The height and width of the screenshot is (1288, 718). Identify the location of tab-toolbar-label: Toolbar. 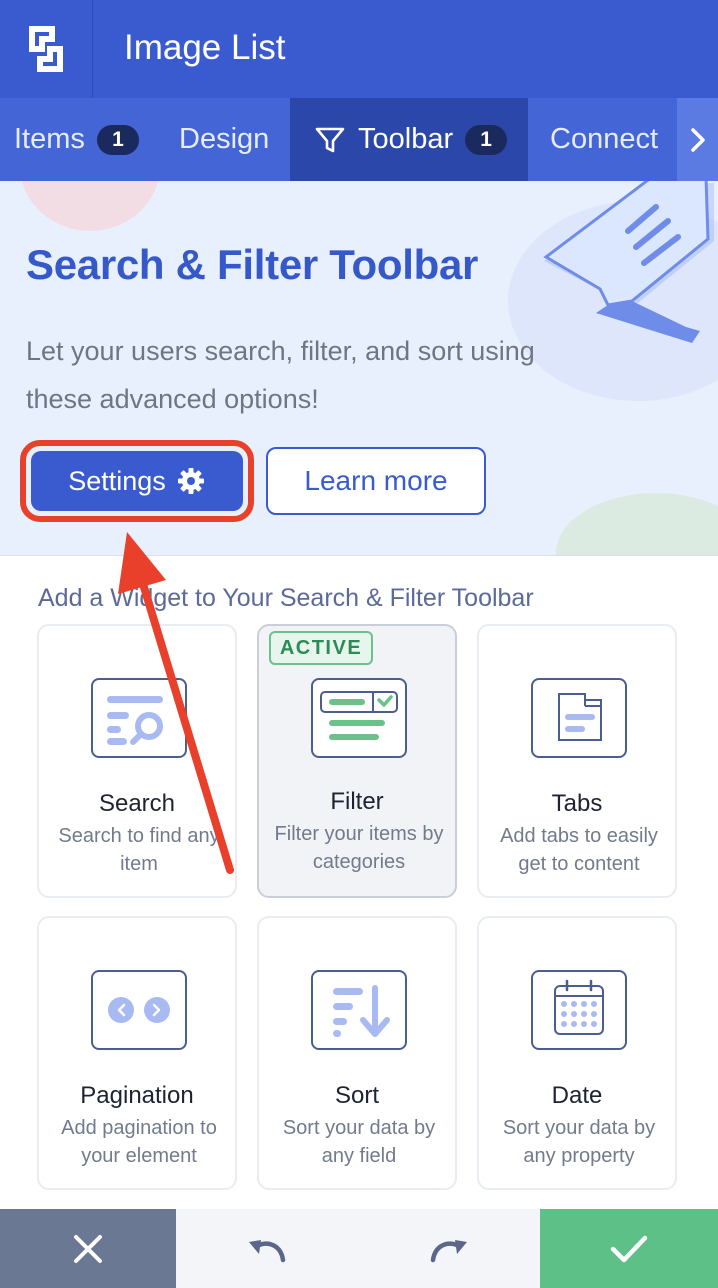
(406, 139).